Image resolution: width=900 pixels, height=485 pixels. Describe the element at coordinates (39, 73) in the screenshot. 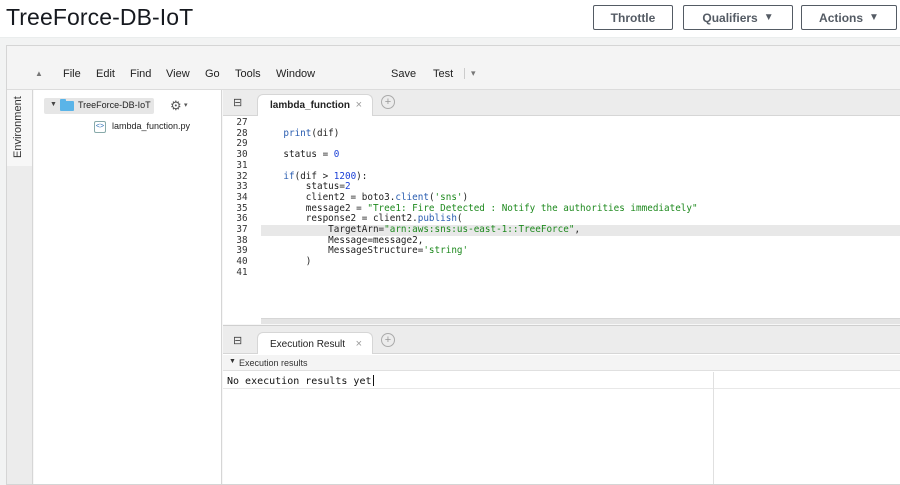

I see `collapse-menubar-icon: ▲` at that location.